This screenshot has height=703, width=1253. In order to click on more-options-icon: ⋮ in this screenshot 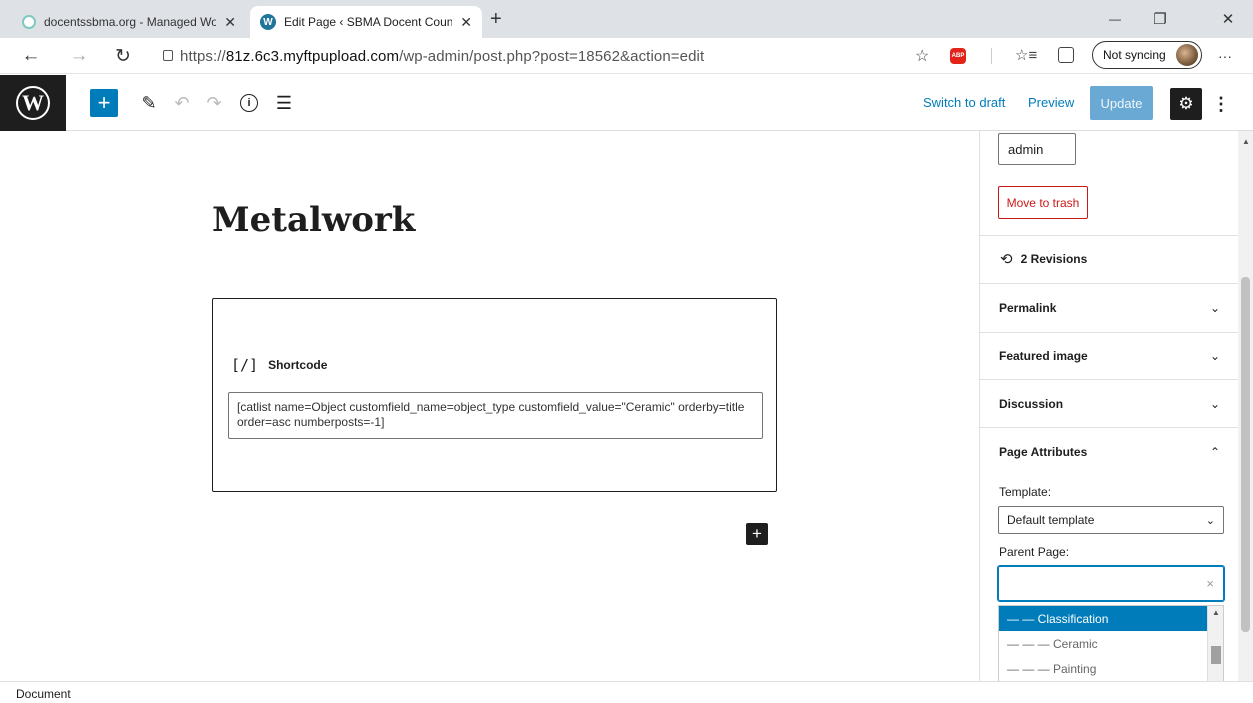, I will do `click(1221, 104)`.